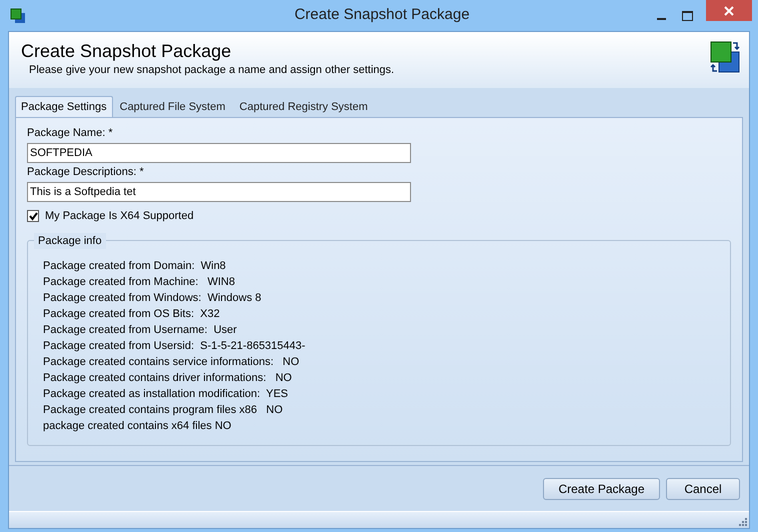 The image size is (758, 532). Describe the element at coordinates (119, 216) in the screenshot. I see `checkbox-label: My Package Is X64 Supported` at that location.